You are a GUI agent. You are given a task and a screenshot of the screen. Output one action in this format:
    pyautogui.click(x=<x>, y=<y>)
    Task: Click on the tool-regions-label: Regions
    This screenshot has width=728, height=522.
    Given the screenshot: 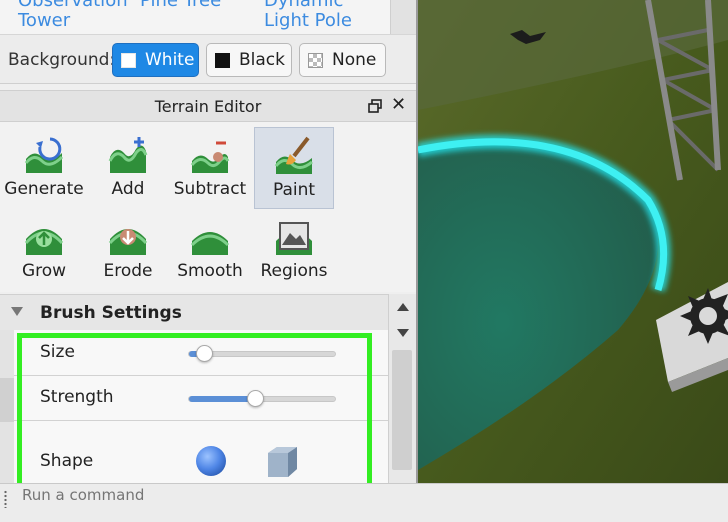 What is the action you would take?
    pyautogui.click(x=294, y=271)
    